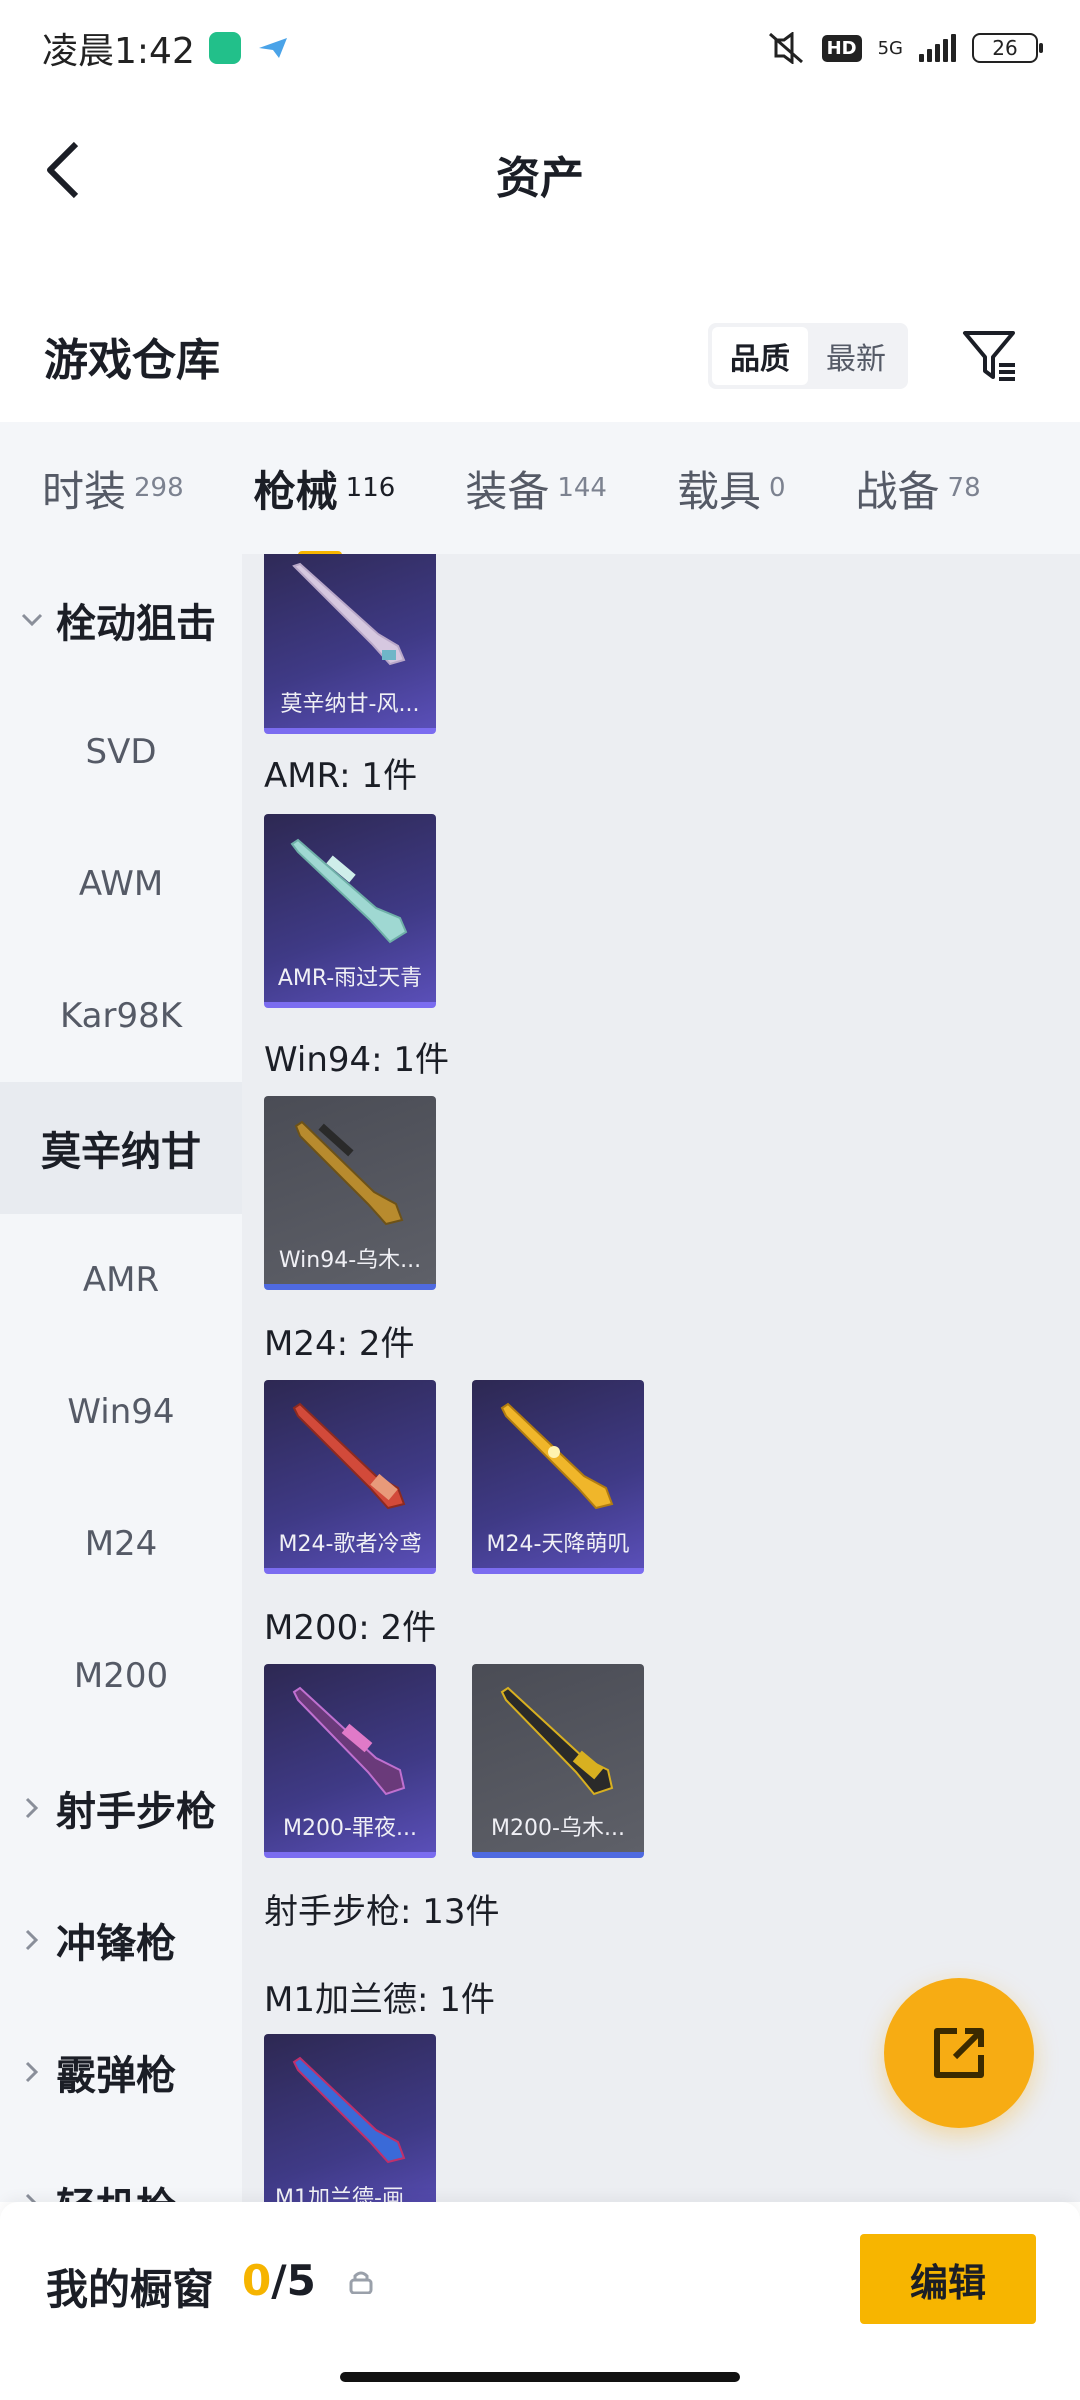 The height and width of the screenshot is (2400, 1080). I want to click on tab-count: 0, so click(777, 487).